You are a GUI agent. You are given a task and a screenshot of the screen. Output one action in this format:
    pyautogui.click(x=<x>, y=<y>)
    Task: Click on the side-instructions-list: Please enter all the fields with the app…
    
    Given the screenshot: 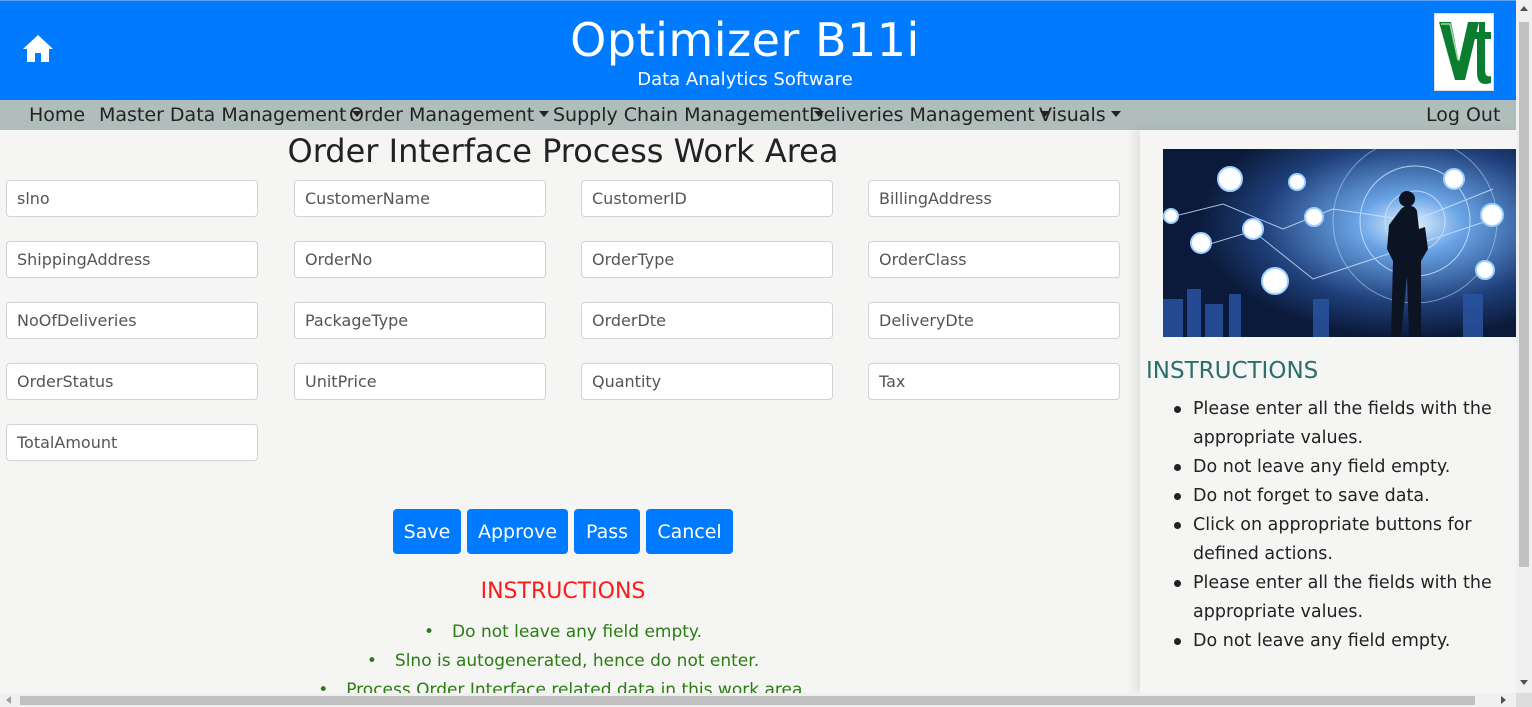 What is the action you would take?
    pyautogui.click(x=1348, y=525)
    